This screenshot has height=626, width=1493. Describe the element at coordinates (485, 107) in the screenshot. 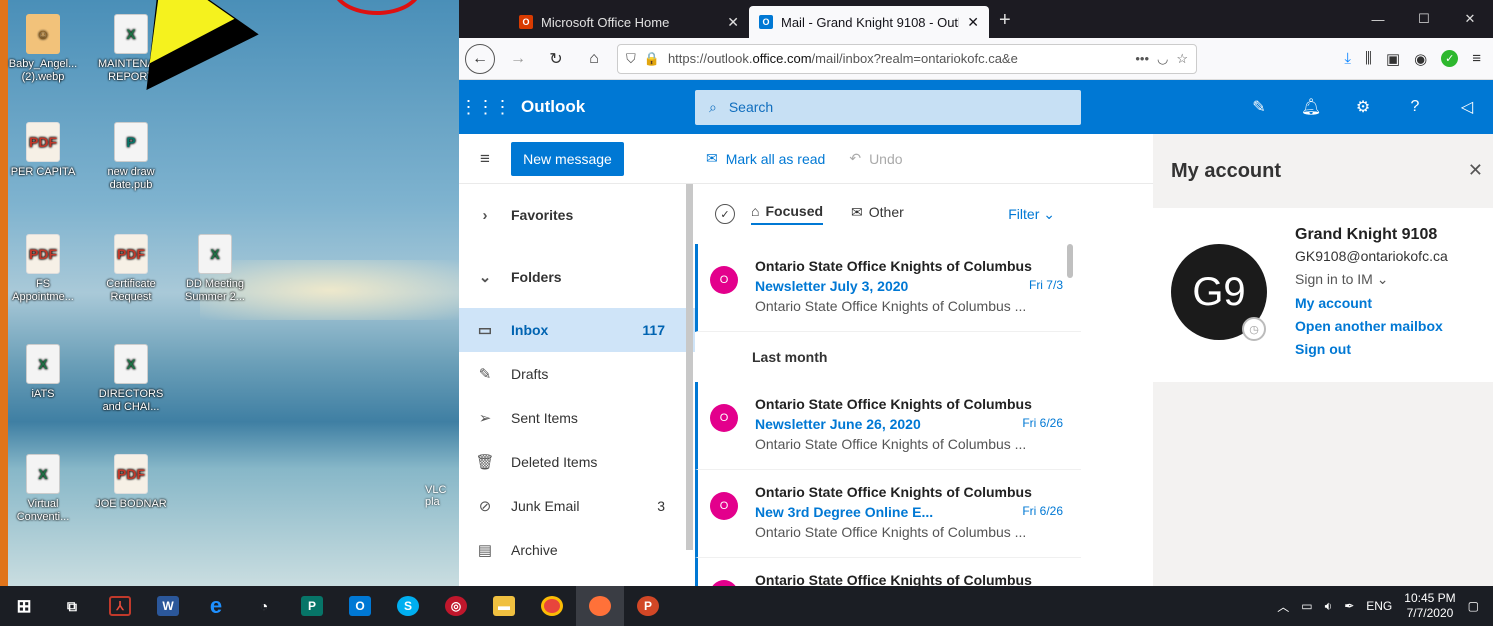

I see `app-launcher-icon: ⋮⋮⋮` at that location.